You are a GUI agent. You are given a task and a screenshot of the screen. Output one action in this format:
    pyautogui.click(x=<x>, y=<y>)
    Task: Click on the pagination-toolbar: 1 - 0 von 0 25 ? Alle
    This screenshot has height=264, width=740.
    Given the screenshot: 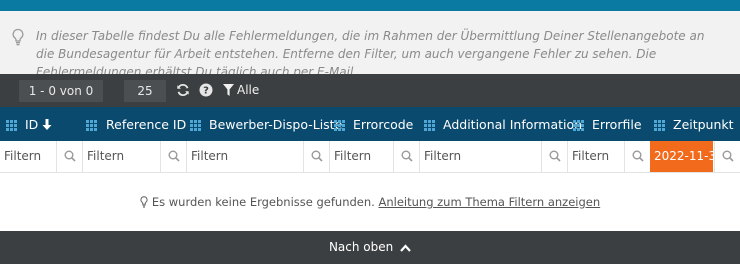 What is the action you would take?
    pyautogui.click(x=370, y=90)
    